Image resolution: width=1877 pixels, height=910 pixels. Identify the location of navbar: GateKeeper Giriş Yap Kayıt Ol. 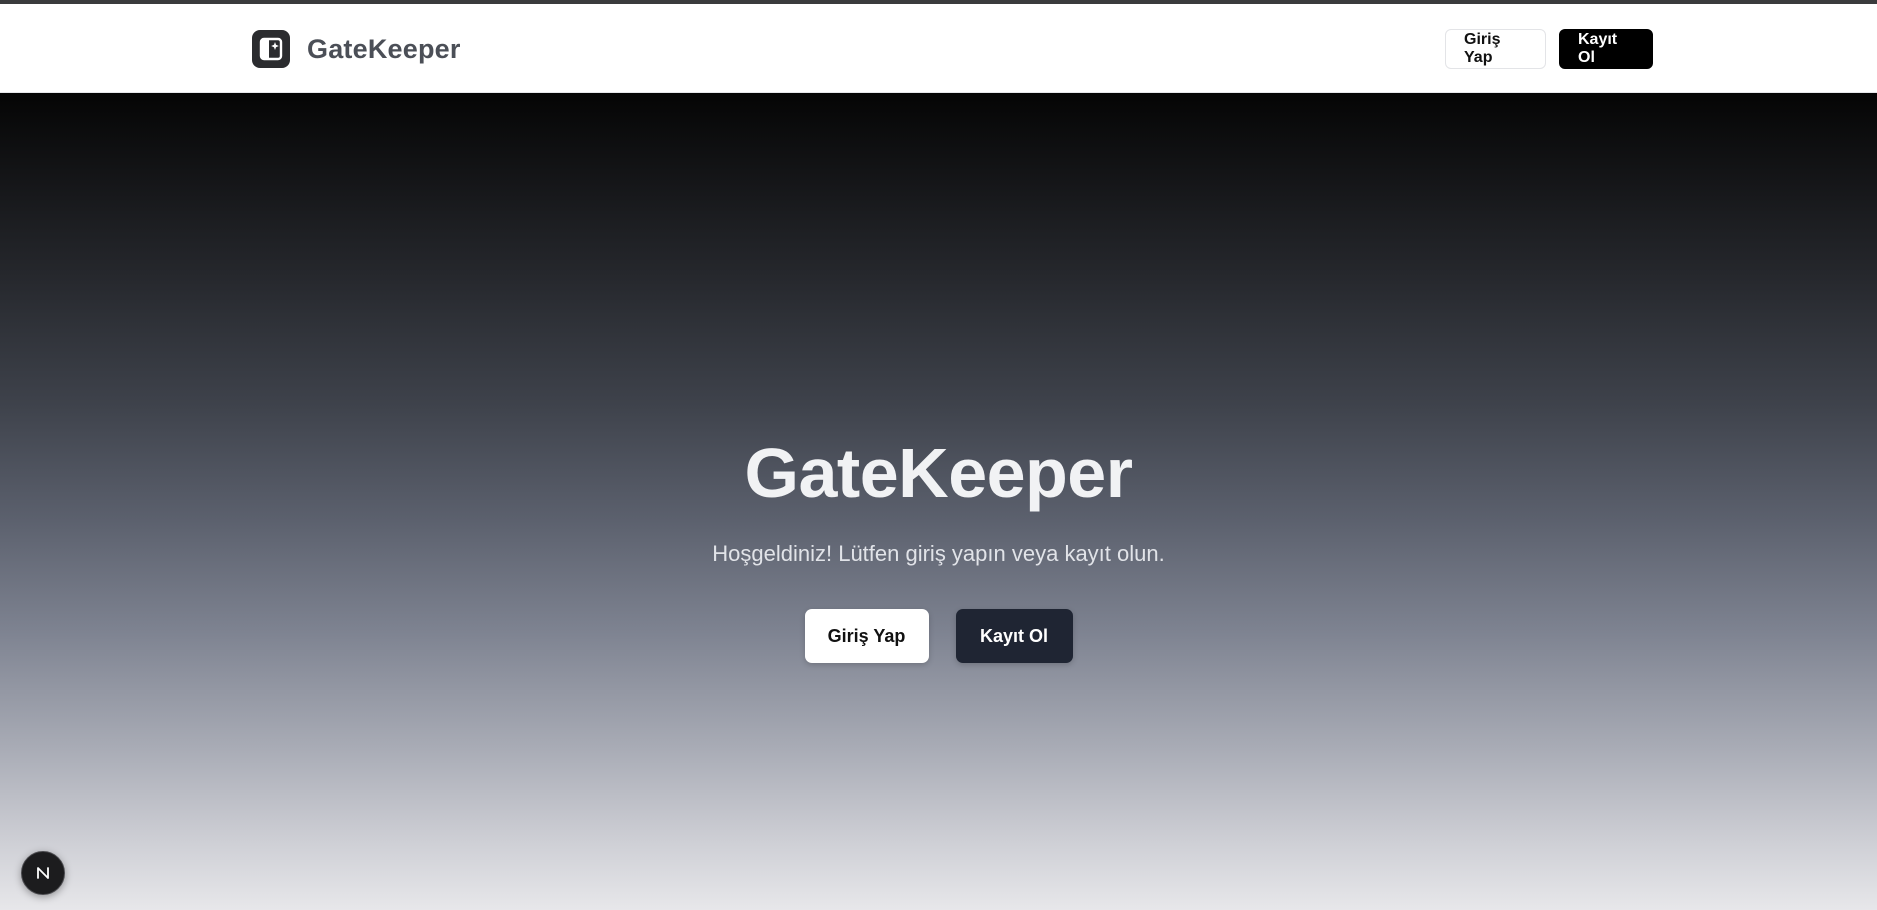
(938, 48).